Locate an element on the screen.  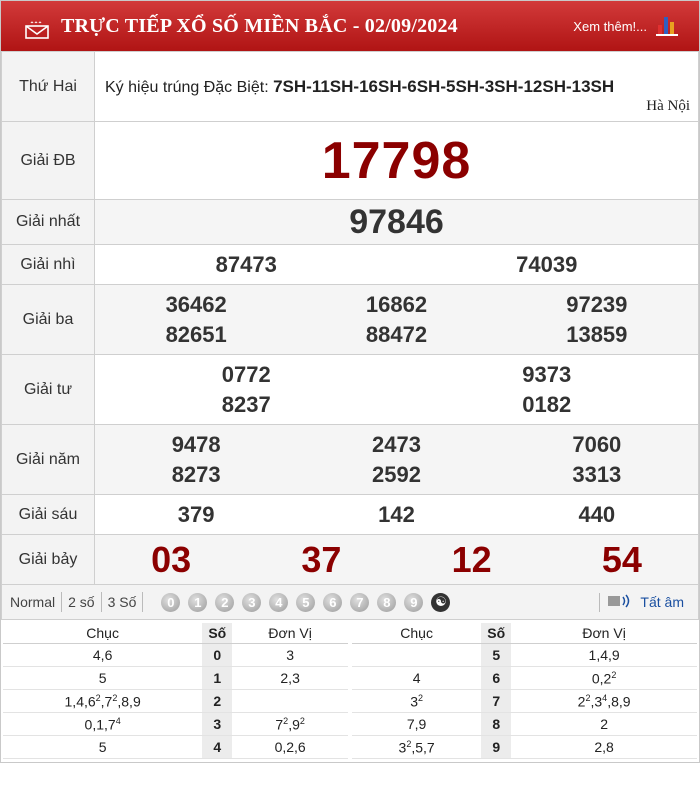
prize-sau-number: 142 is located at coordinates (396, 514).